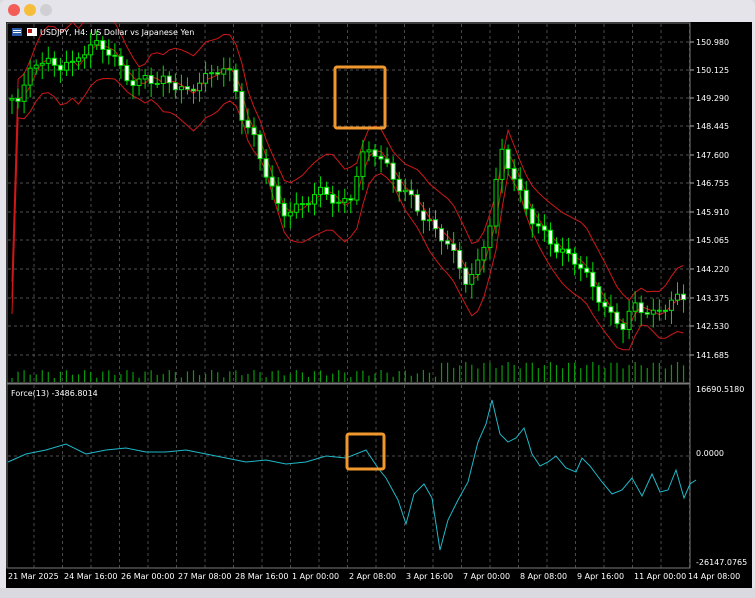 This screenshot has width=755, height=598. Describe the element at coordinates (486, 576) in the screenshot. I see `time-tick-label: 7 Apr 00:00` at that location.